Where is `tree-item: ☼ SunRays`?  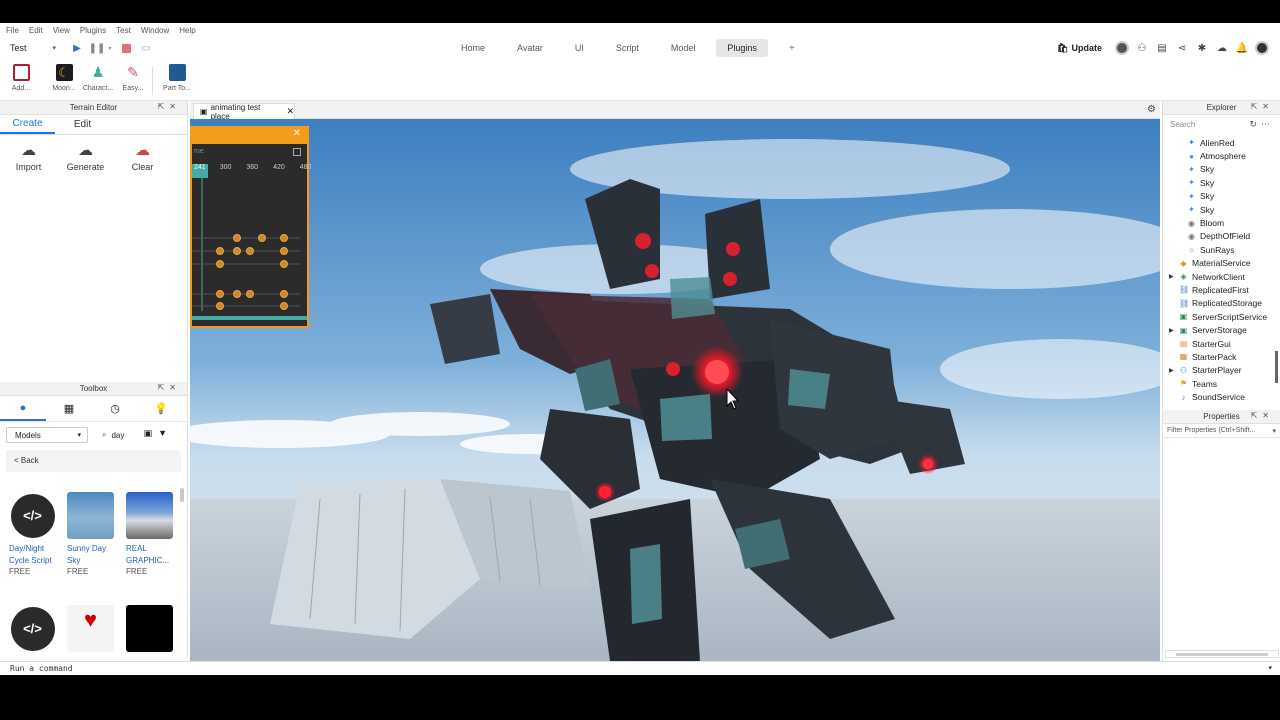
tree-item: ☼ SunRays is located at coordinates (1221, 249).